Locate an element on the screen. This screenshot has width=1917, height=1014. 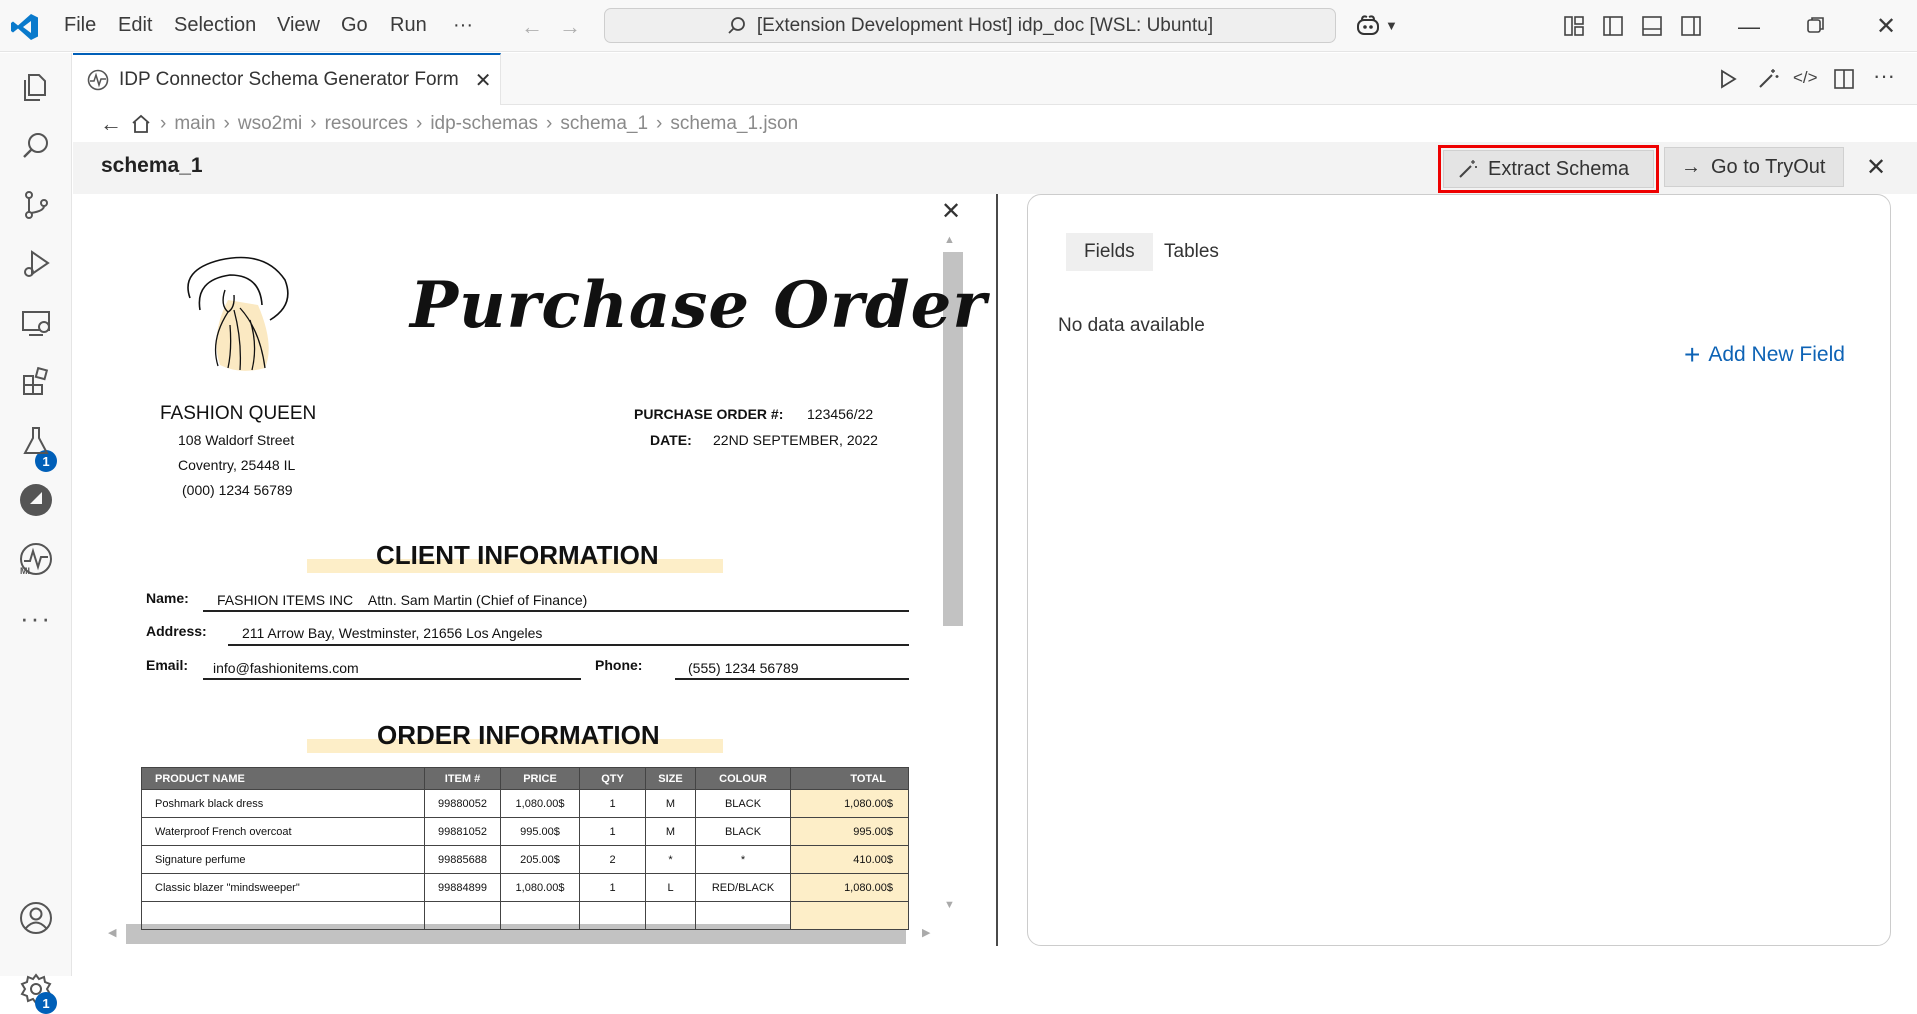
client-email-value: info@fashionitems.com is located at coordinates (286, 668).